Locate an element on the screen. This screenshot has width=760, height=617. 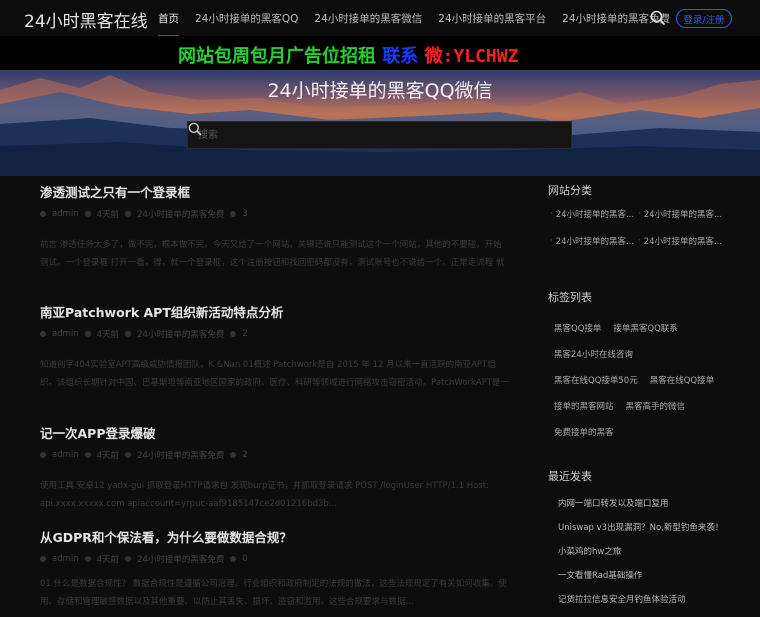
tag-link: 接单黑客QQ联系 is located at coordinates (645, 328).